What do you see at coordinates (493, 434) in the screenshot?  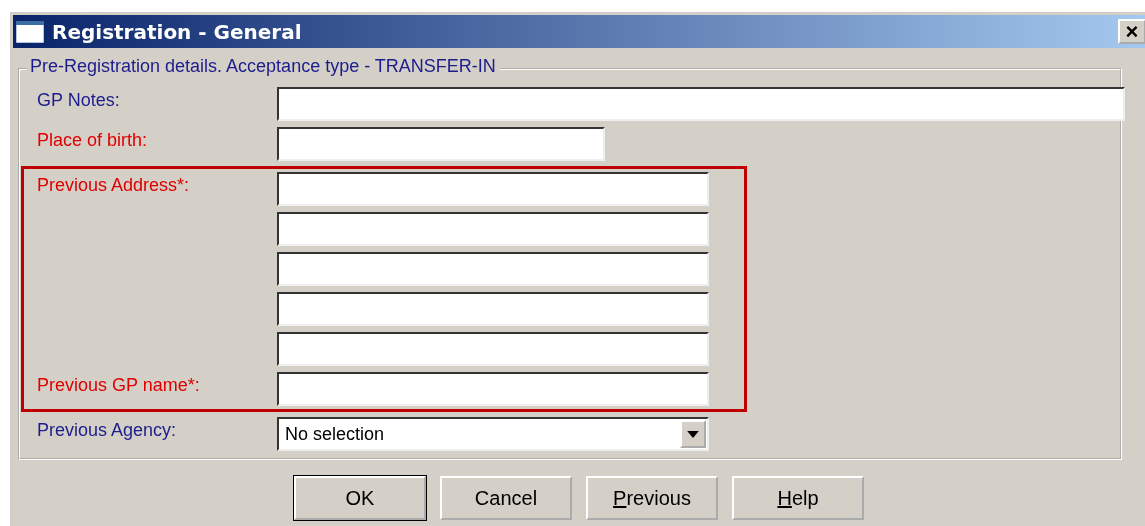 I see `agency-dropdown: No selection` at bounding box center [493, 434].